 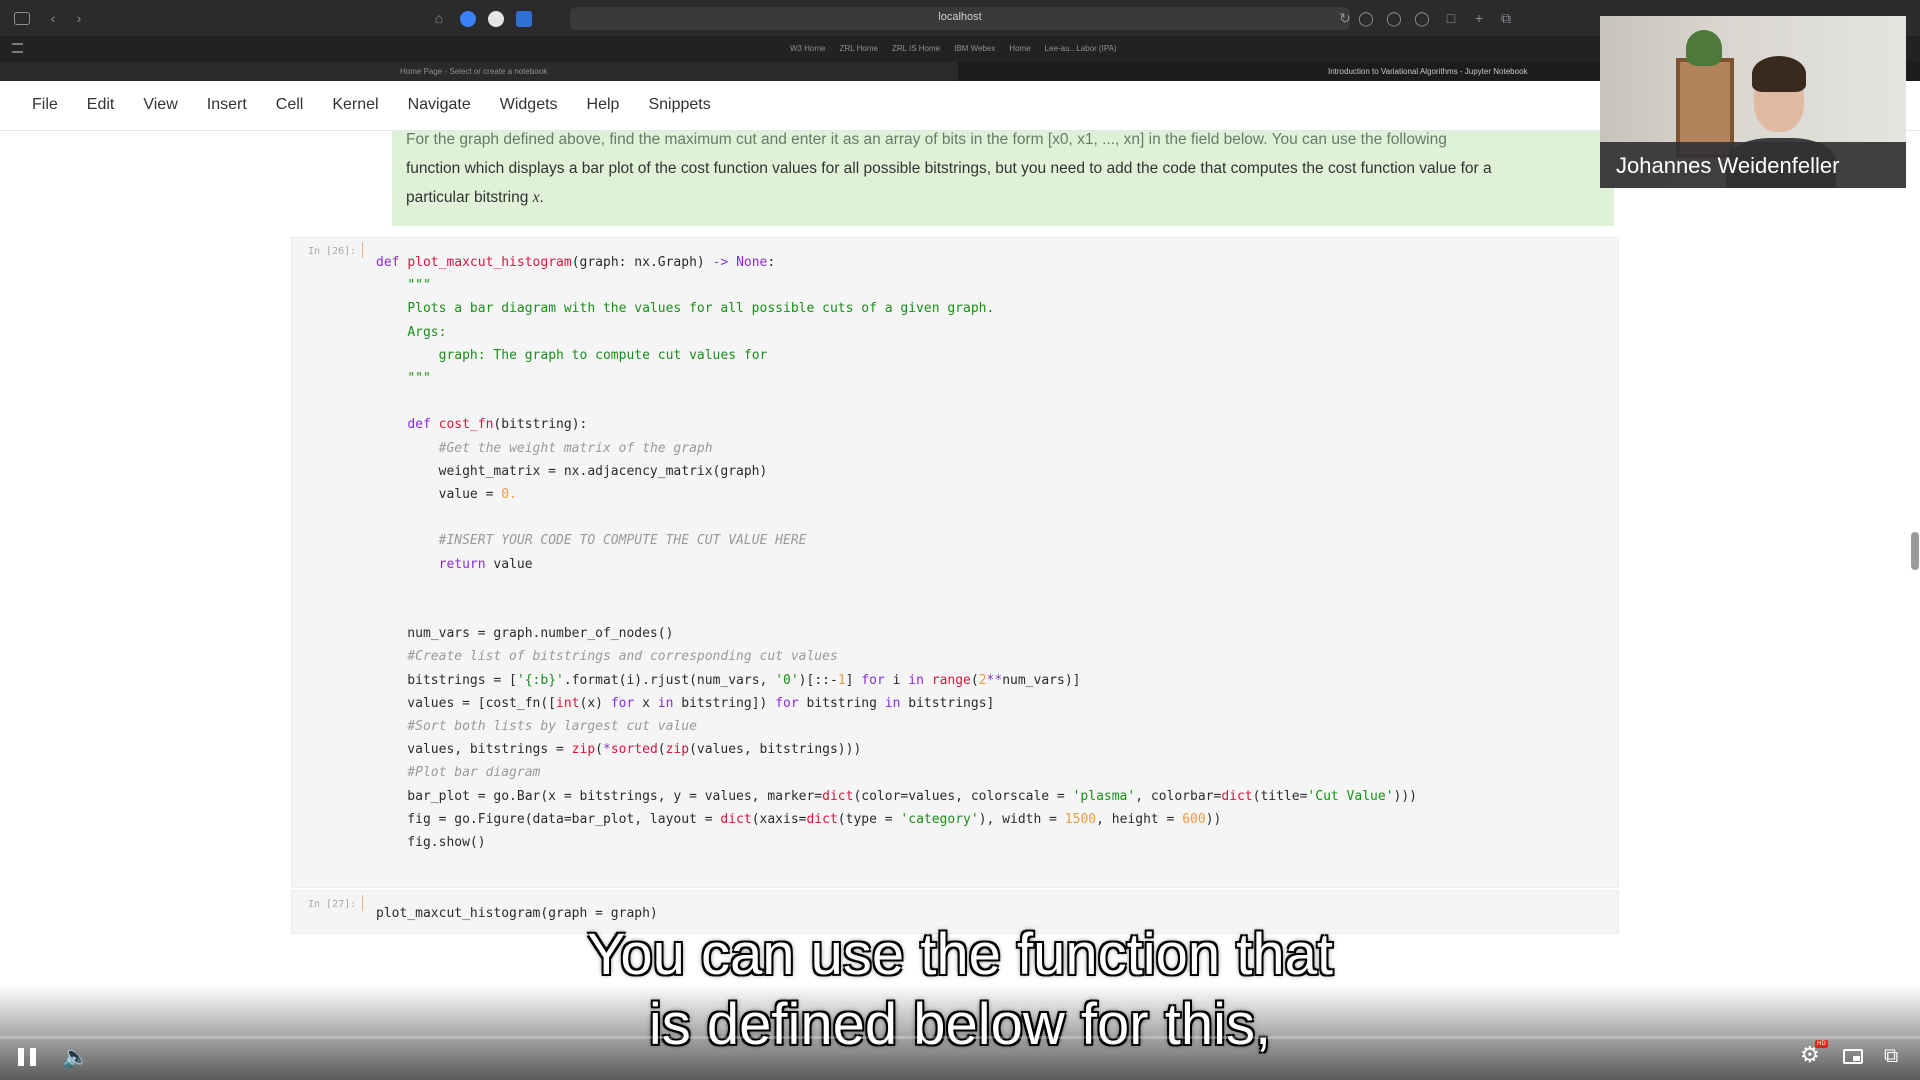 I want to click on new-tab-icon: +, so click(x=1479, y=18).